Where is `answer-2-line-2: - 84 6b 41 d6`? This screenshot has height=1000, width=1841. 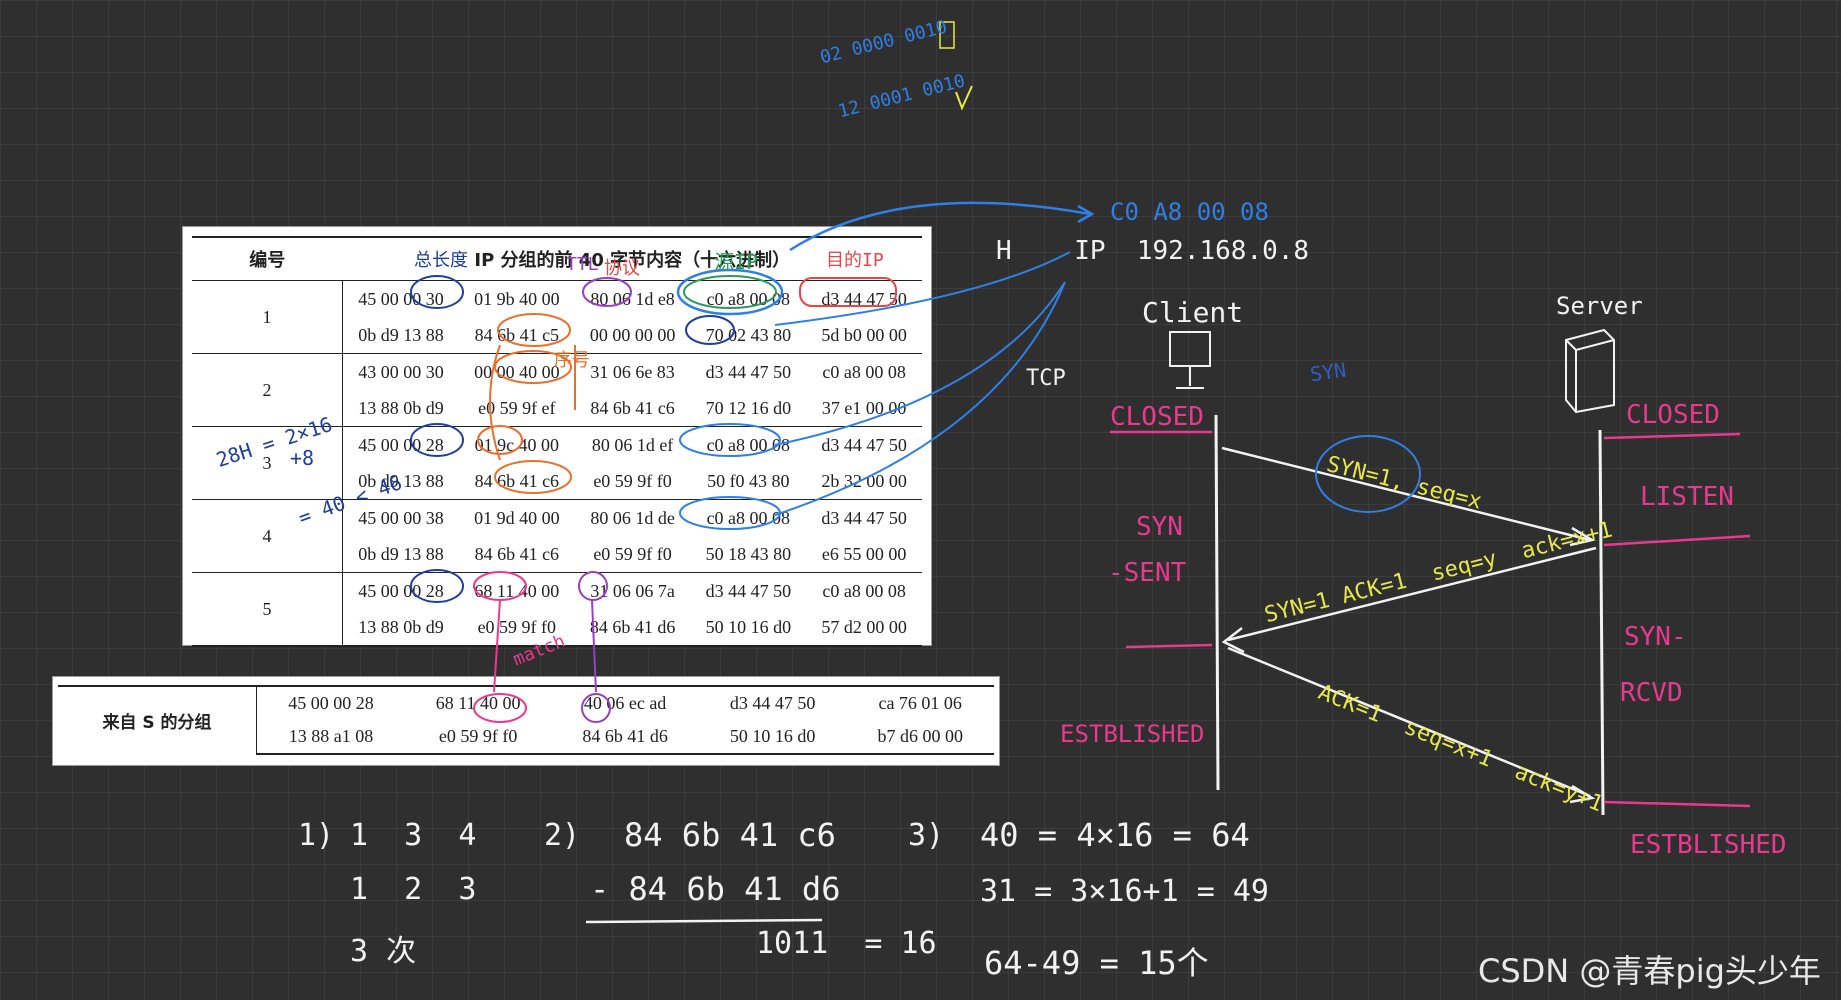
answer-2-line-2: - 84 6b 41 d6 is located at coordinates (715, 889).